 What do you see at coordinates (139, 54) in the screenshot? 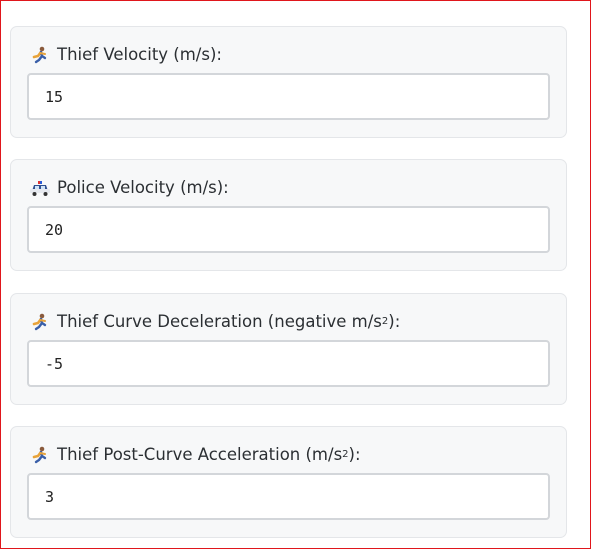
I see `thief-velocity-label-text: Thief Velocity (m/s):` at bounding box center [139, 54].